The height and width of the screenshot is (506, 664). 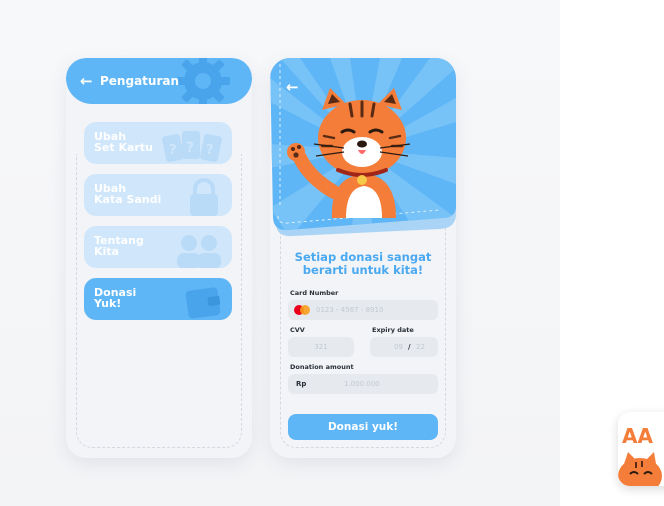 I want to click on expiry-year: 22, so click(x=420, y=347).